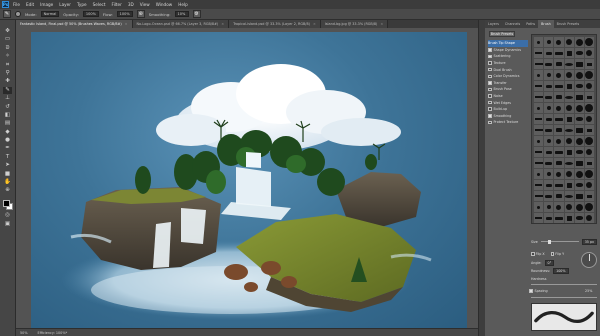 The image size is (600, 336). Describe the element at coordinates (50, 14) in the screenshot. I see `mode-select: Normal` at that location.